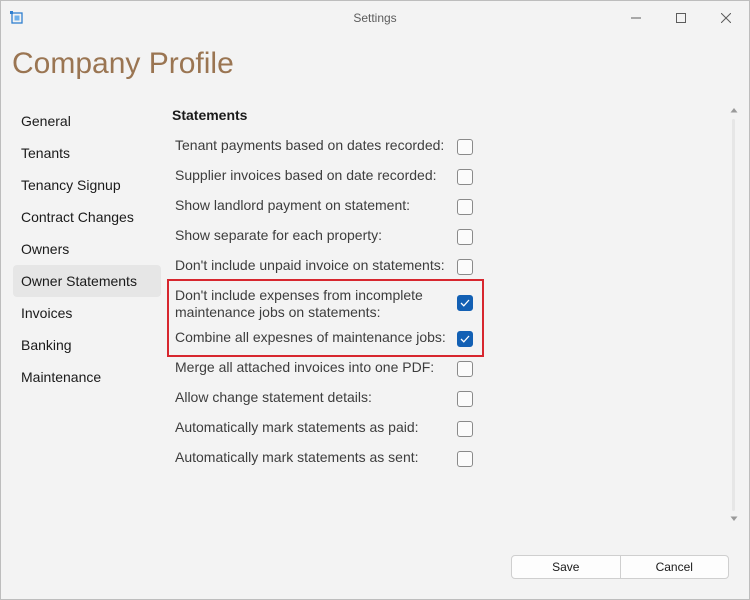 The width and height of the screenshot is (750, 600). What do you see at coordinates (123, 63) in the screenshot?
I see `page-title: Company Profile` at bounding box center [123, 63].